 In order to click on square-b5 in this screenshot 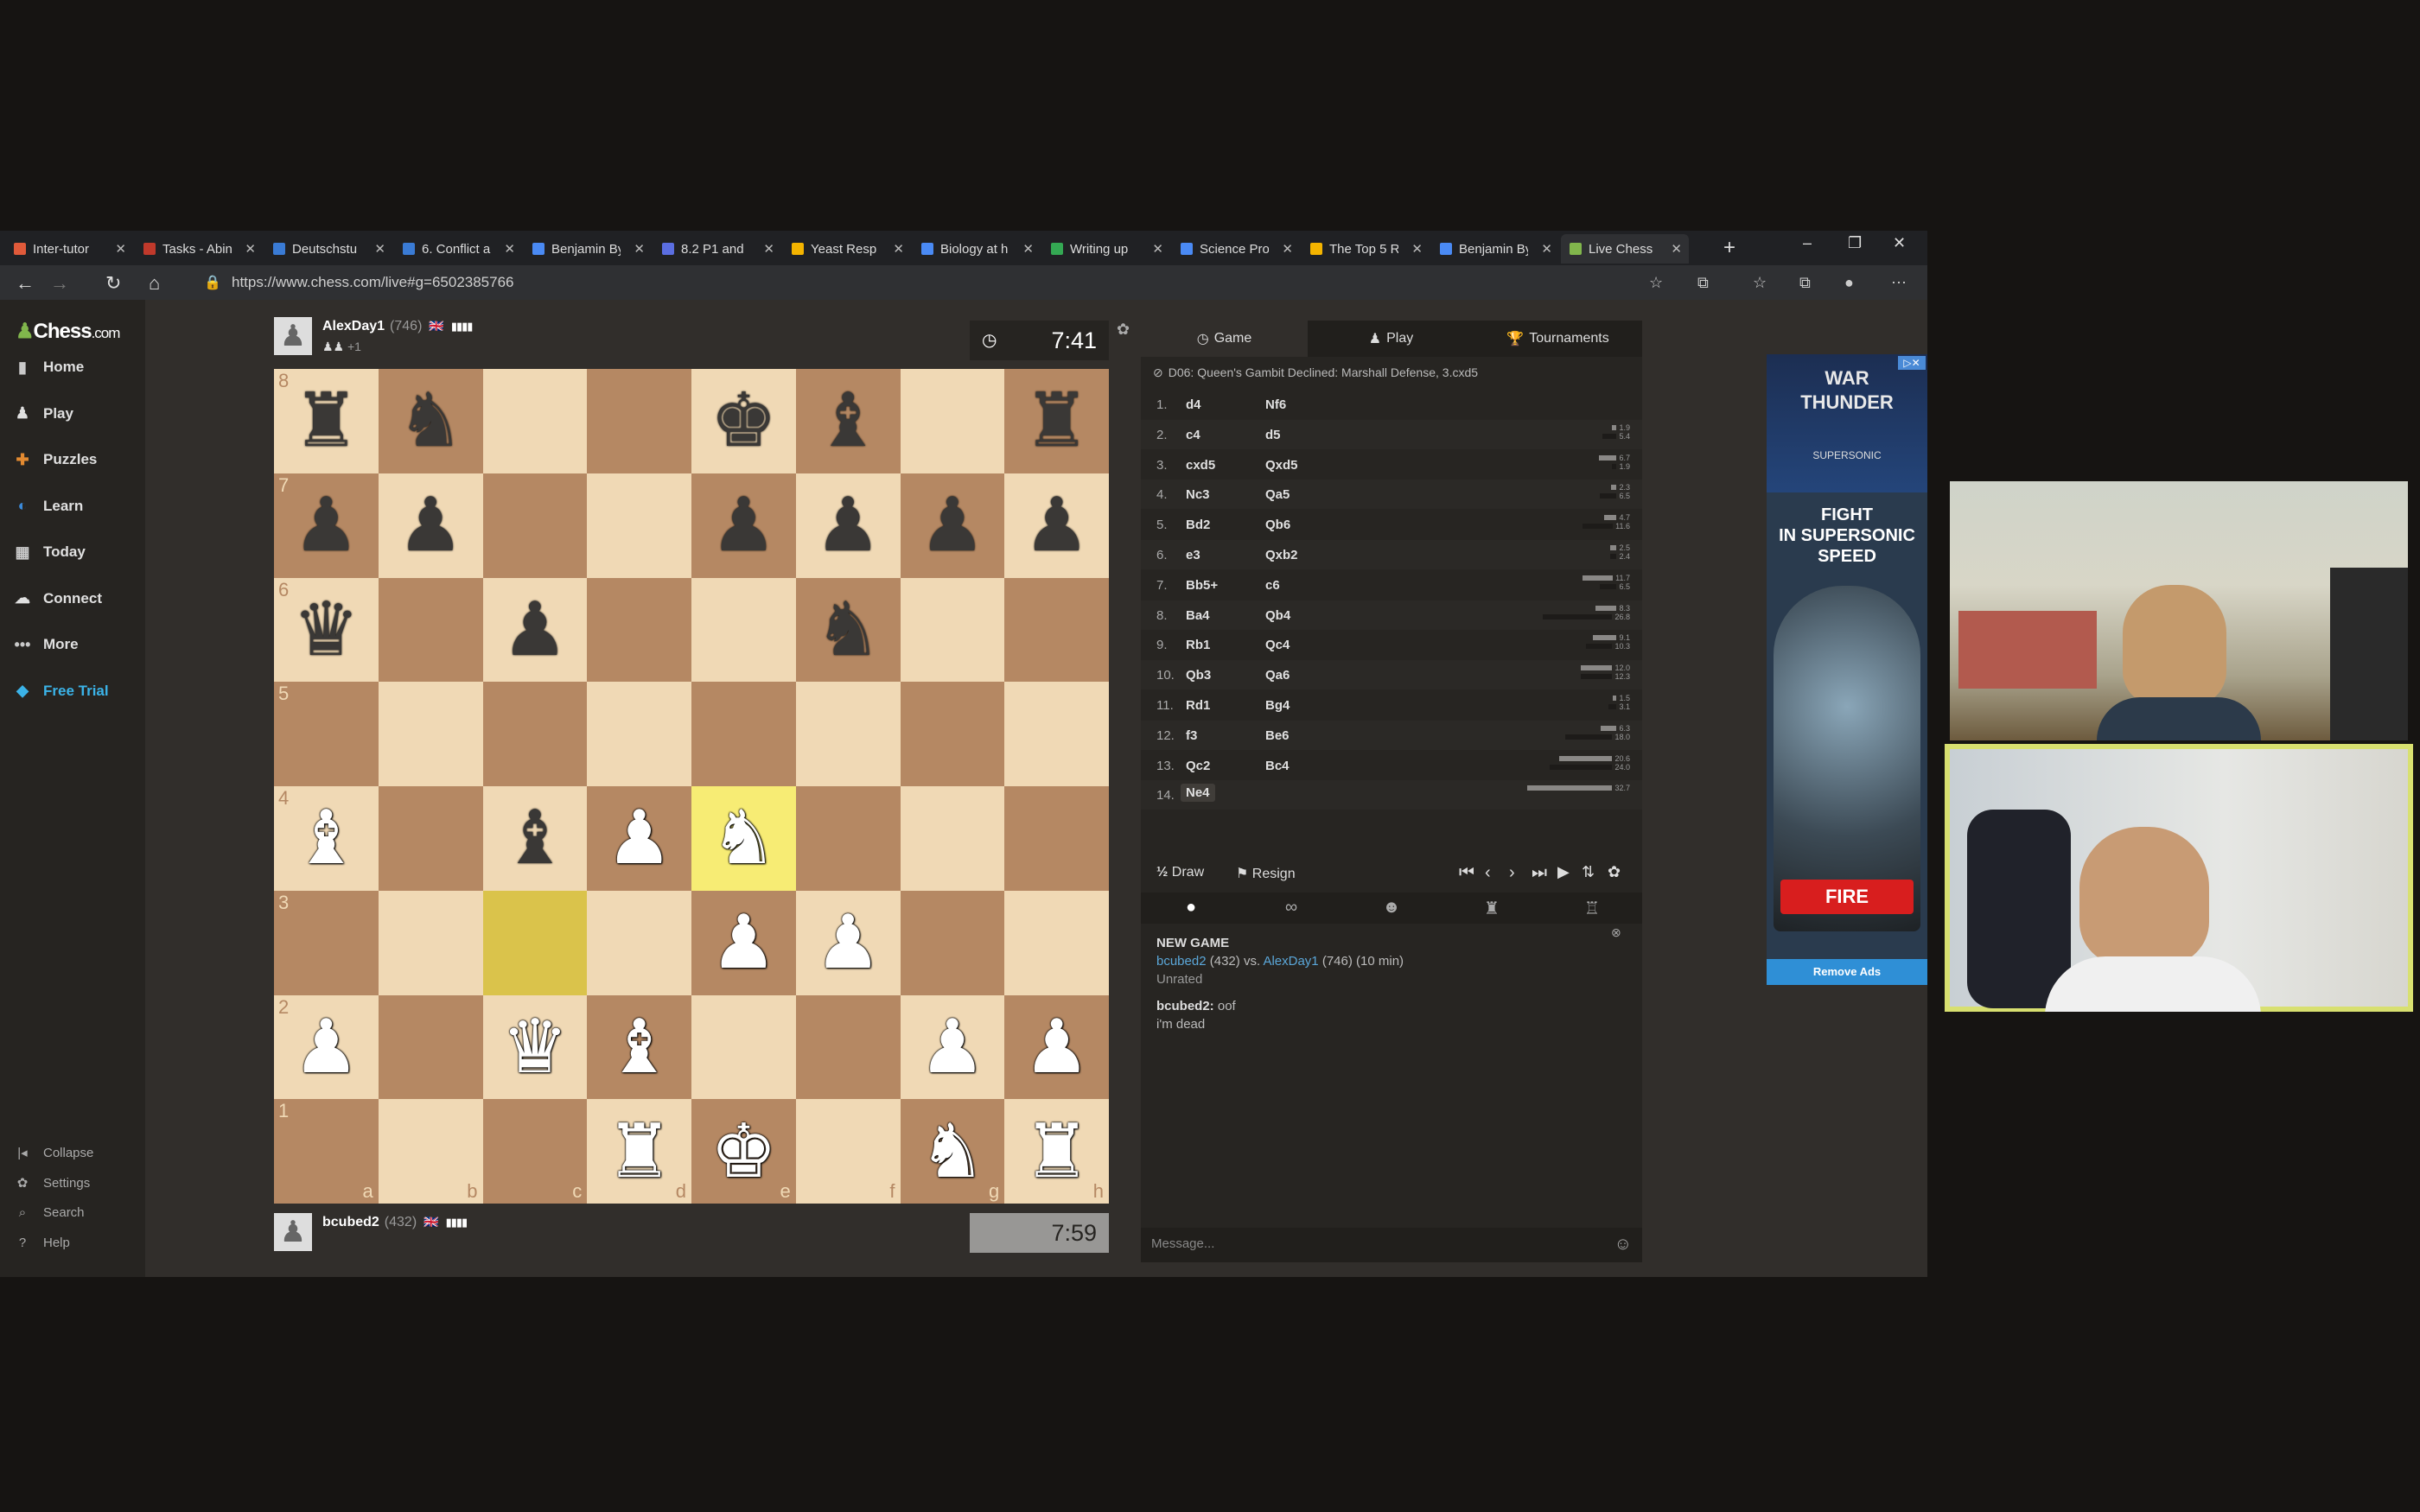, I will do `click(430, 734)`.